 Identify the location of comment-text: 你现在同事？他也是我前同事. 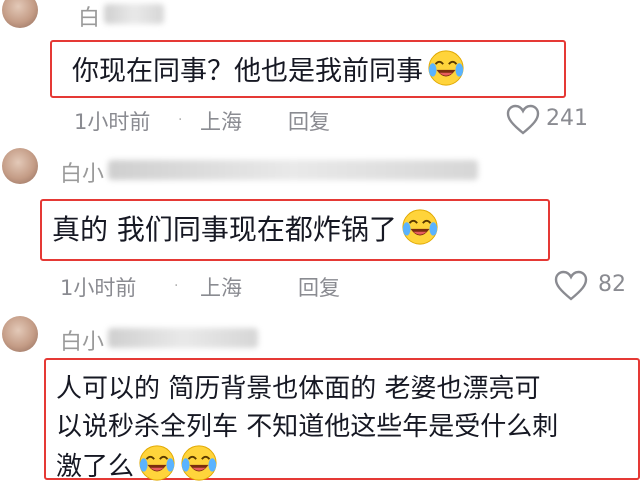
(268, 68).